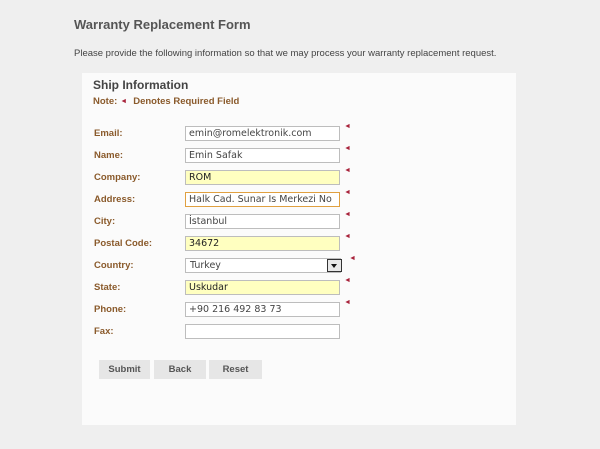  I want to click on email-label: Email:, so click(108, 133).